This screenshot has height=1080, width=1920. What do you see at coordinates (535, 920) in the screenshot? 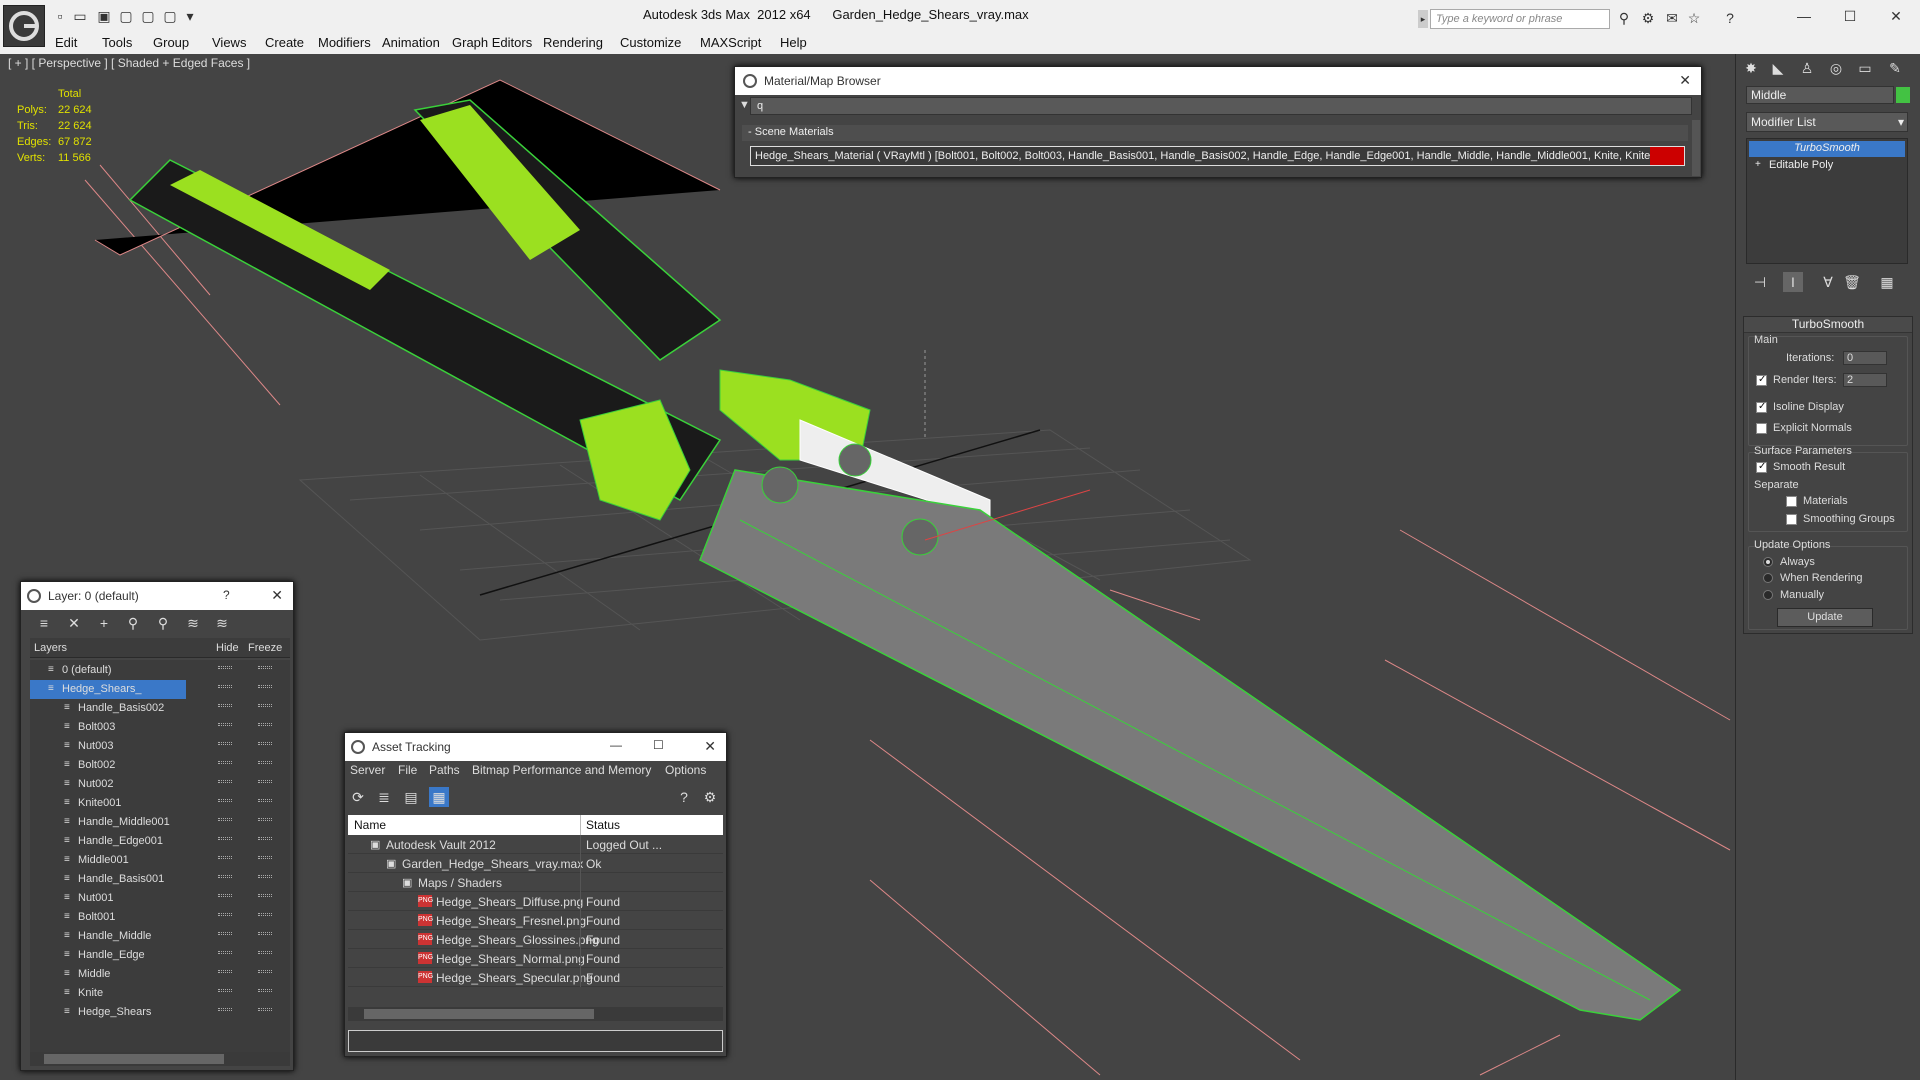
I see `asset-row: PNG Hedge_Shears_Fresnel.png Found` at bounding box center [535, 920].